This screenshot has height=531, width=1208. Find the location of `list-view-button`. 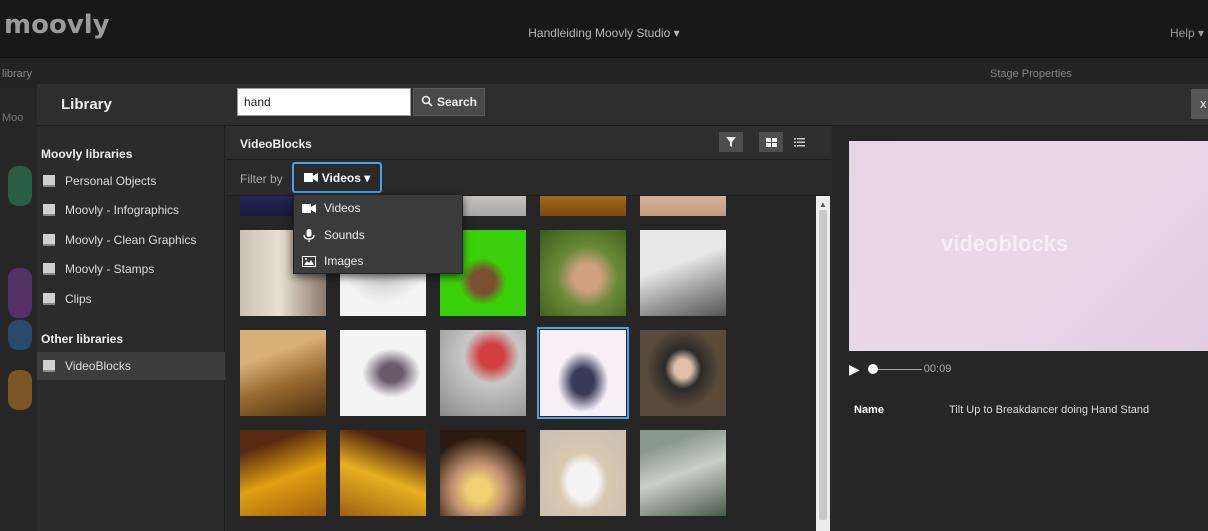

list-view-button is located at coordinates (799, 142).